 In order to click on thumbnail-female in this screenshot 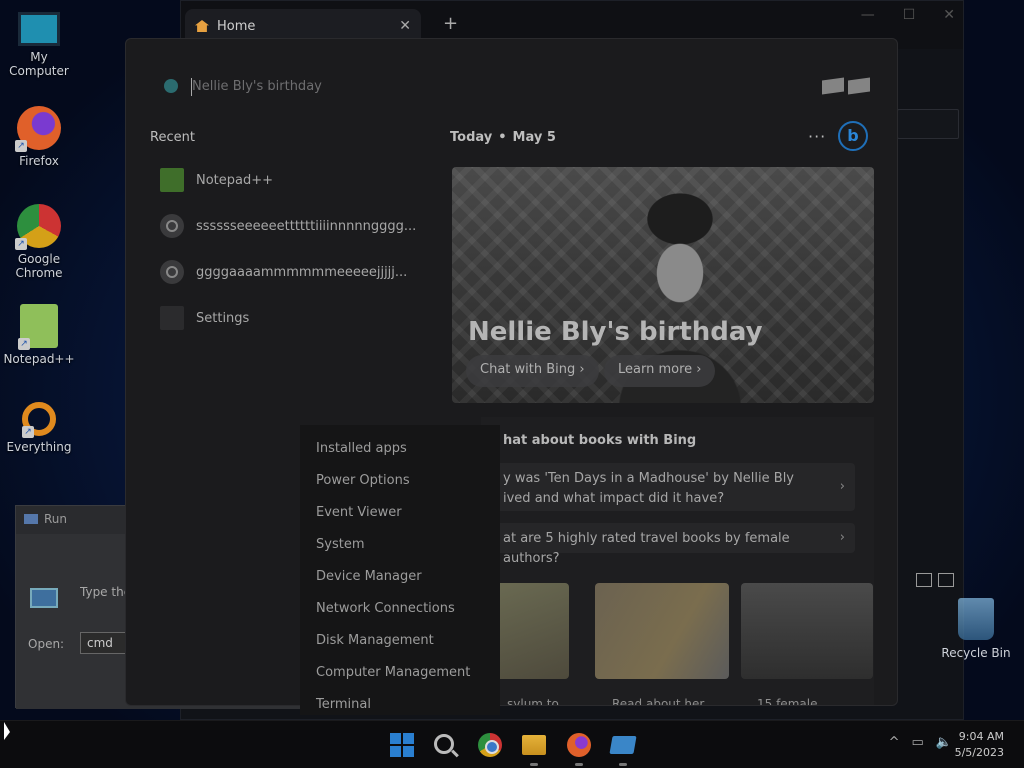, I will do `click(807, 631)`.